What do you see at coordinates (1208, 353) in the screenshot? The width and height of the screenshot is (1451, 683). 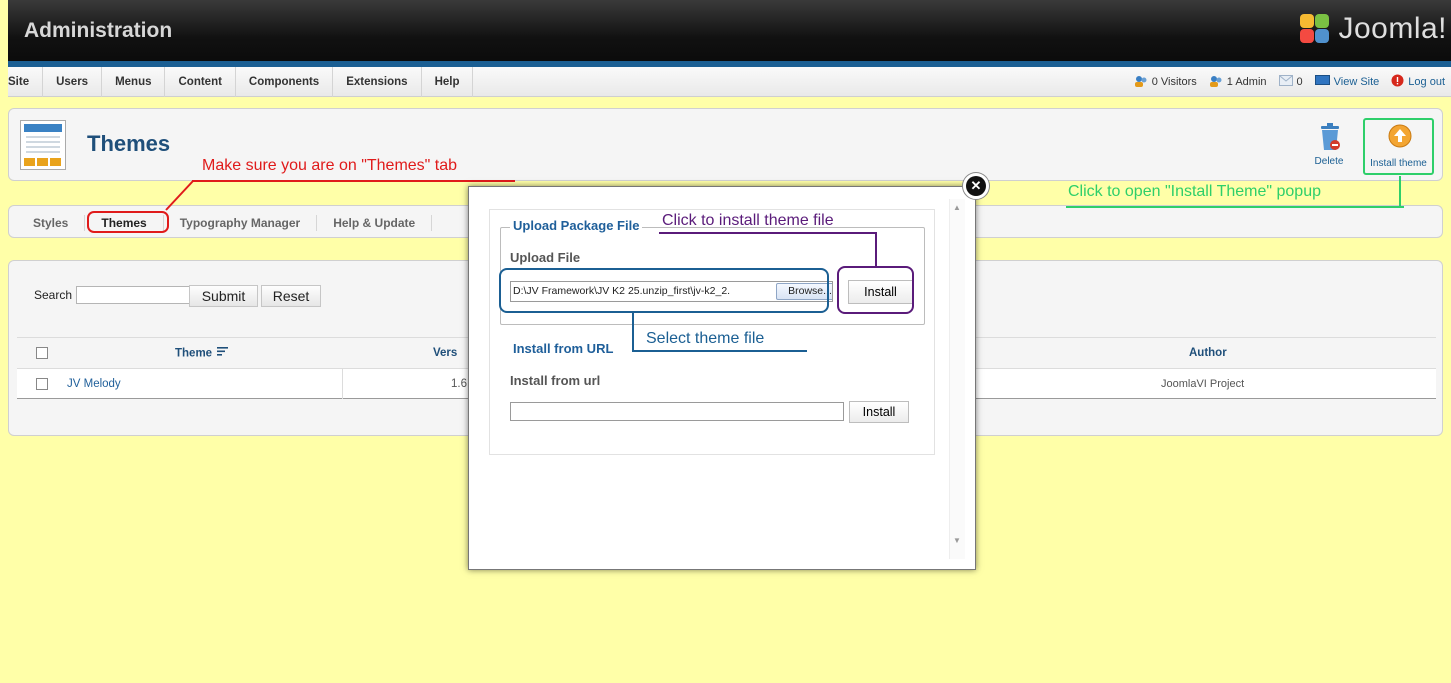 I see `author-column-header: Author` at bounding box center [1208, 353].